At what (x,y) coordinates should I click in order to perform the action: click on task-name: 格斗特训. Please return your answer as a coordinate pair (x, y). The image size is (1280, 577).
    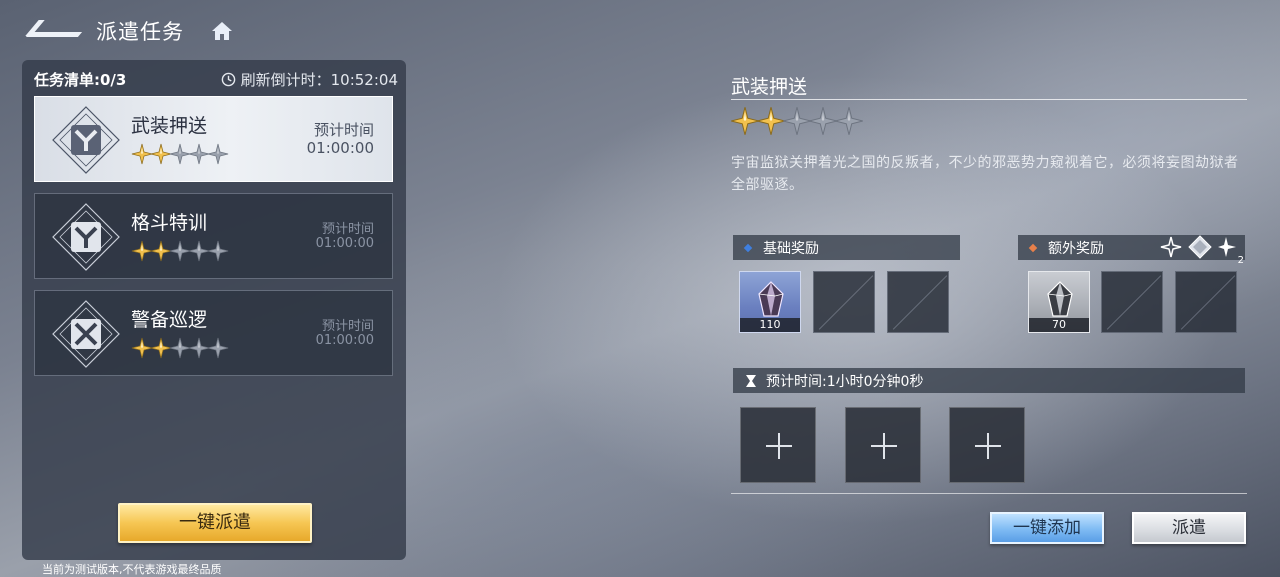
    Looking at the image, I should click on (169, 223).